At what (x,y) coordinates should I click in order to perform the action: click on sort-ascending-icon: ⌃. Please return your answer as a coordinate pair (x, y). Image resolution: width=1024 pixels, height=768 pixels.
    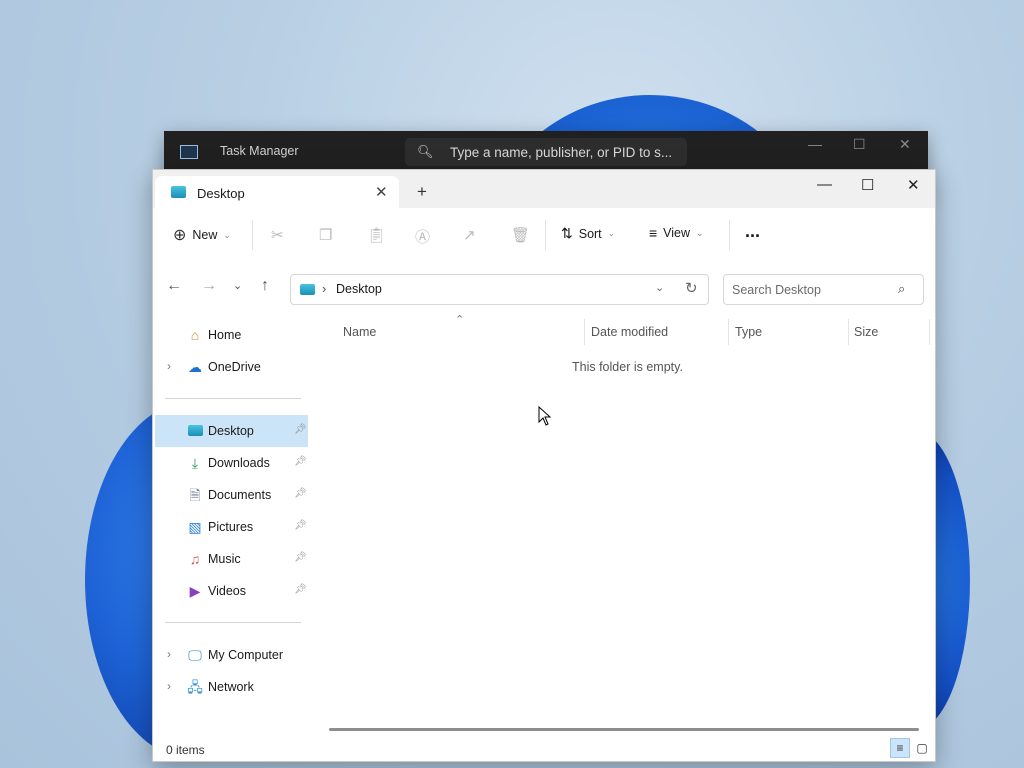
    Looking at the image, I should click on (460, 320).